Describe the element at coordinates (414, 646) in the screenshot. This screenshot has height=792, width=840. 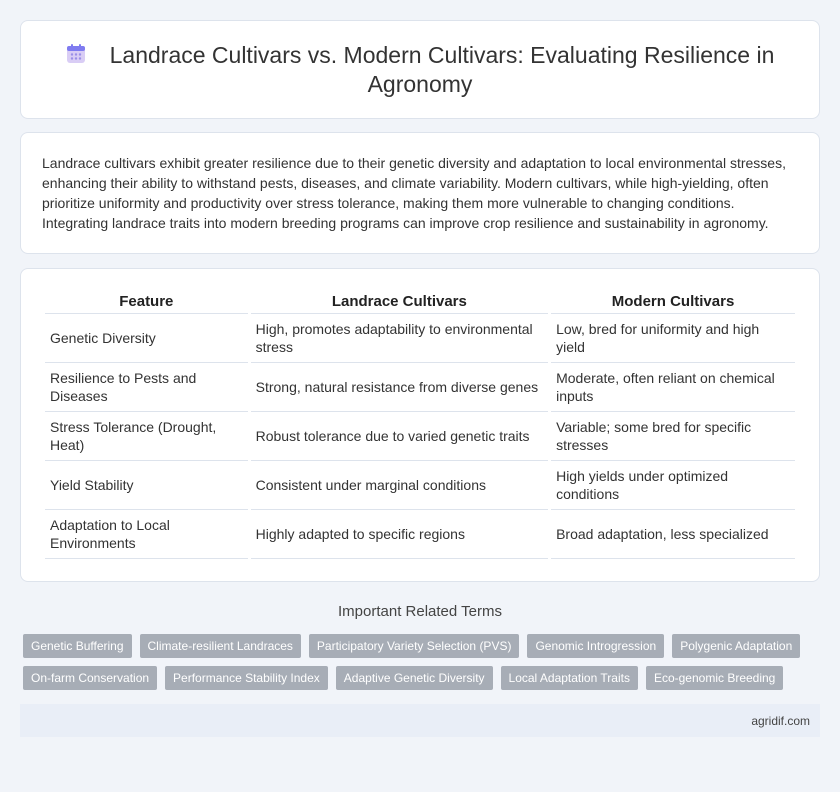
I see `related-term-tag: Participatory Variety Selection (PVS)` at that location.